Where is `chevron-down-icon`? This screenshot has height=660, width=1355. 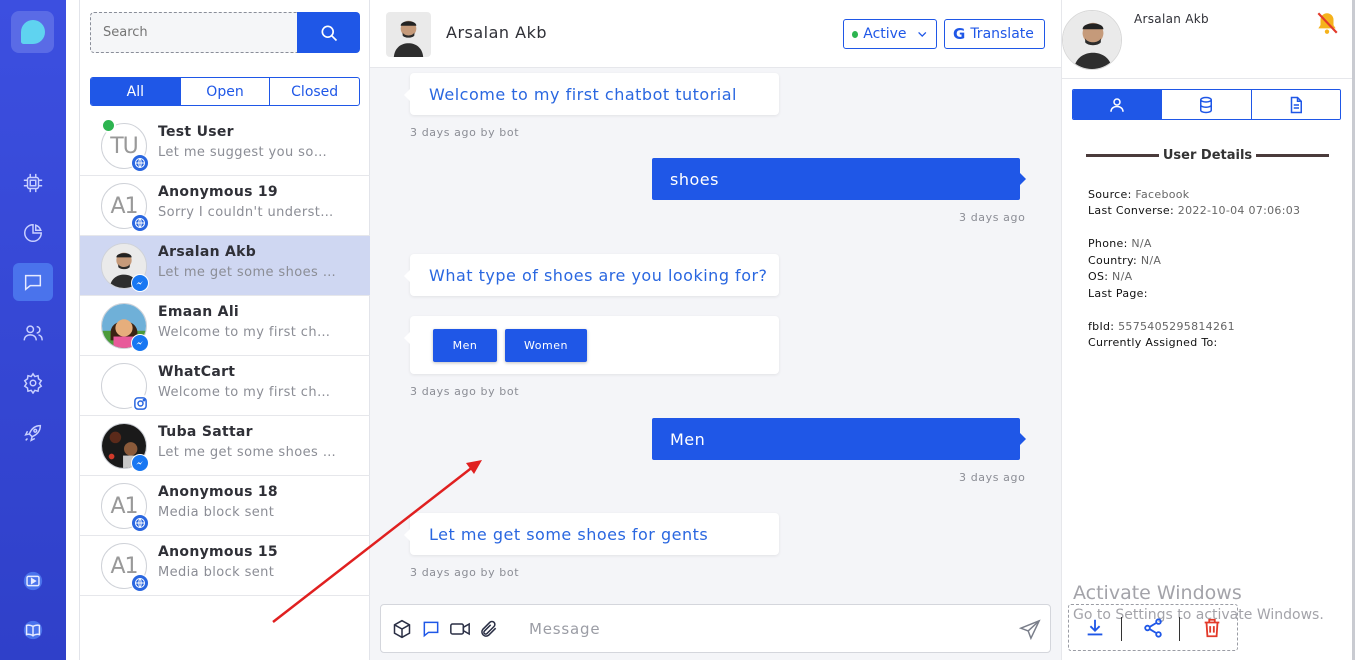 chevron-down-icon is located at coordinates (921, 34).